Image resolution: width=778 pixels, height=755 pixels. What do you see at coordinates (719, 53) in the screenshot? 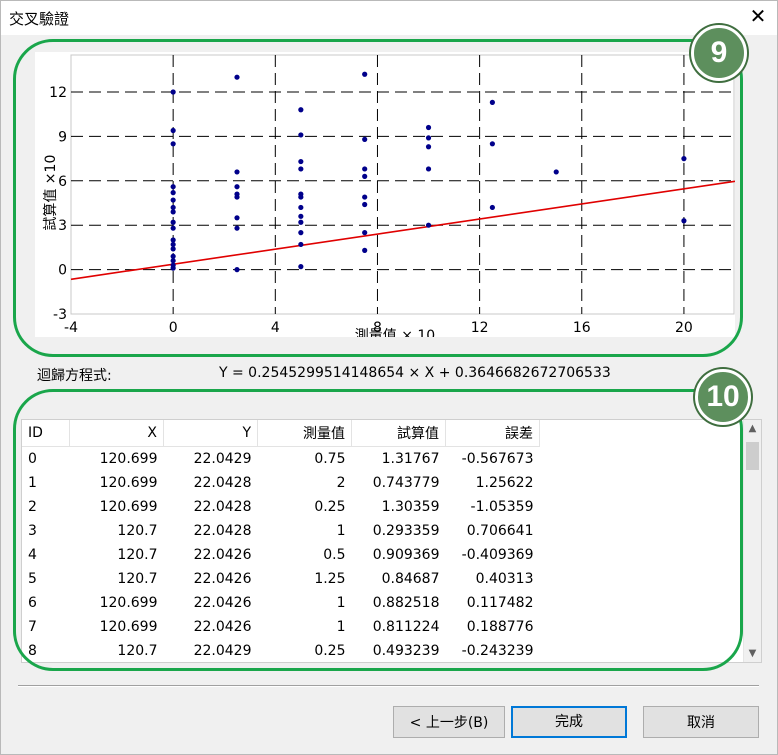
I see `callout-badge-9: 9` at bounding box center [719, 53].